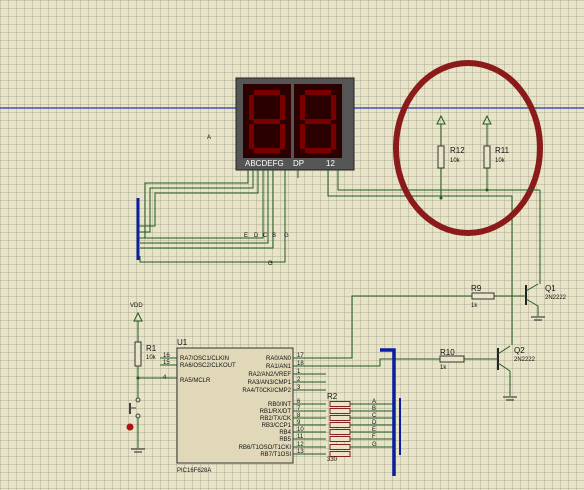  What do you see at coordinates (285, 440) in the screenshot?
I see `mcu-pin-label: RB5` at bounding box center [285, 440].